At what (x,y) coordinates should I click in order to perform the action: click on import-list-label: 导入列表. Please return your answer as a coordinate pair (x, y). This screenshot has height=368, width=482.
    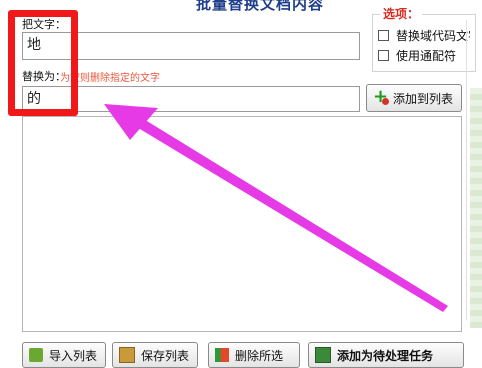
    Looking at the image, I should click on (73, 355).